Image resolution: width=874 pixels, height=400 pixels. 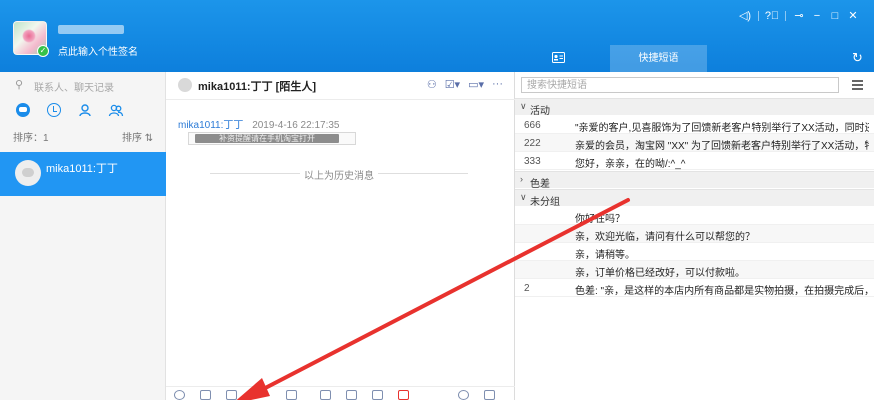 I want to click on chat-header: mika1011:丁丁 [陌生人] ⚇ ☑▾ ▭▾ ···, so click(x=340, y=86).